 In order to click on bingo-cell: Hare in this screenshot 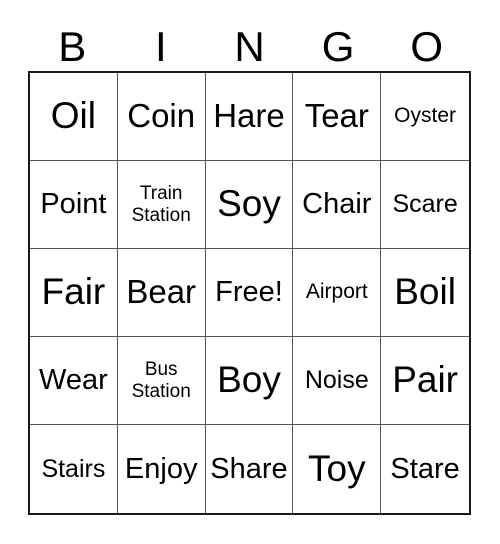, I will do `click(249, 117)`.